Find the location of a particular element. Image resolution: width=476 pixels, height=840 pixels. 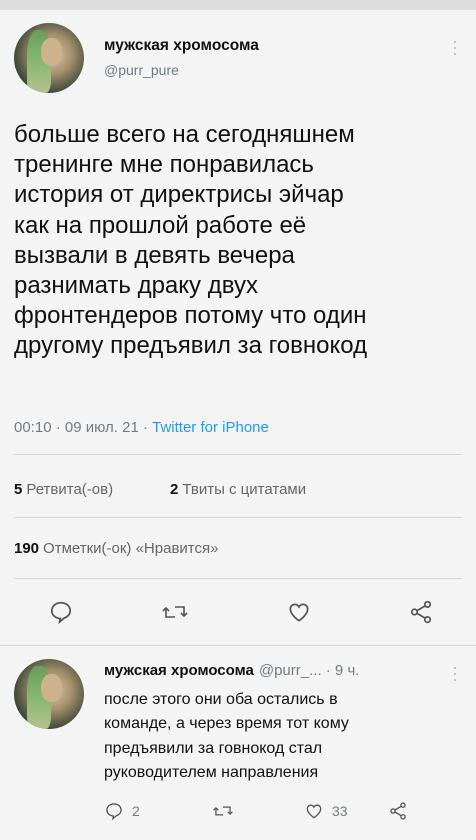

retweets-stat: 5 Ретвита(-ов) is located at coordinates (63, 489).